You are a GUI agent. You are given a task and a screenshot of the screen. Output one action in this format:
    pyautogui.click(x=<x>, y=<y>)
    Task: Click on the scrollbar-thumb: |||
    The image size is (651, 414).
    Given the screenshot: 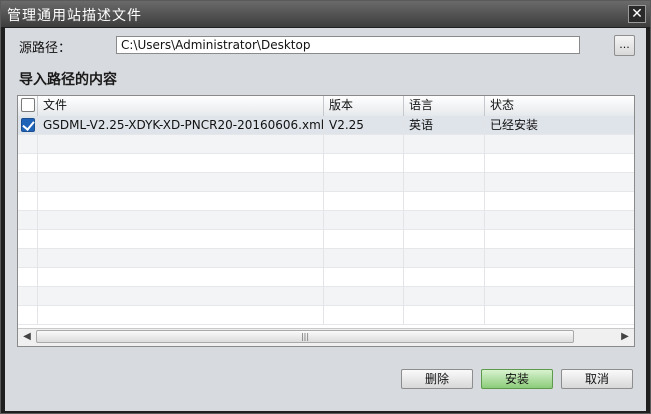 What is the action you would take?
    pyautogui.click(x=305, y=336)
    